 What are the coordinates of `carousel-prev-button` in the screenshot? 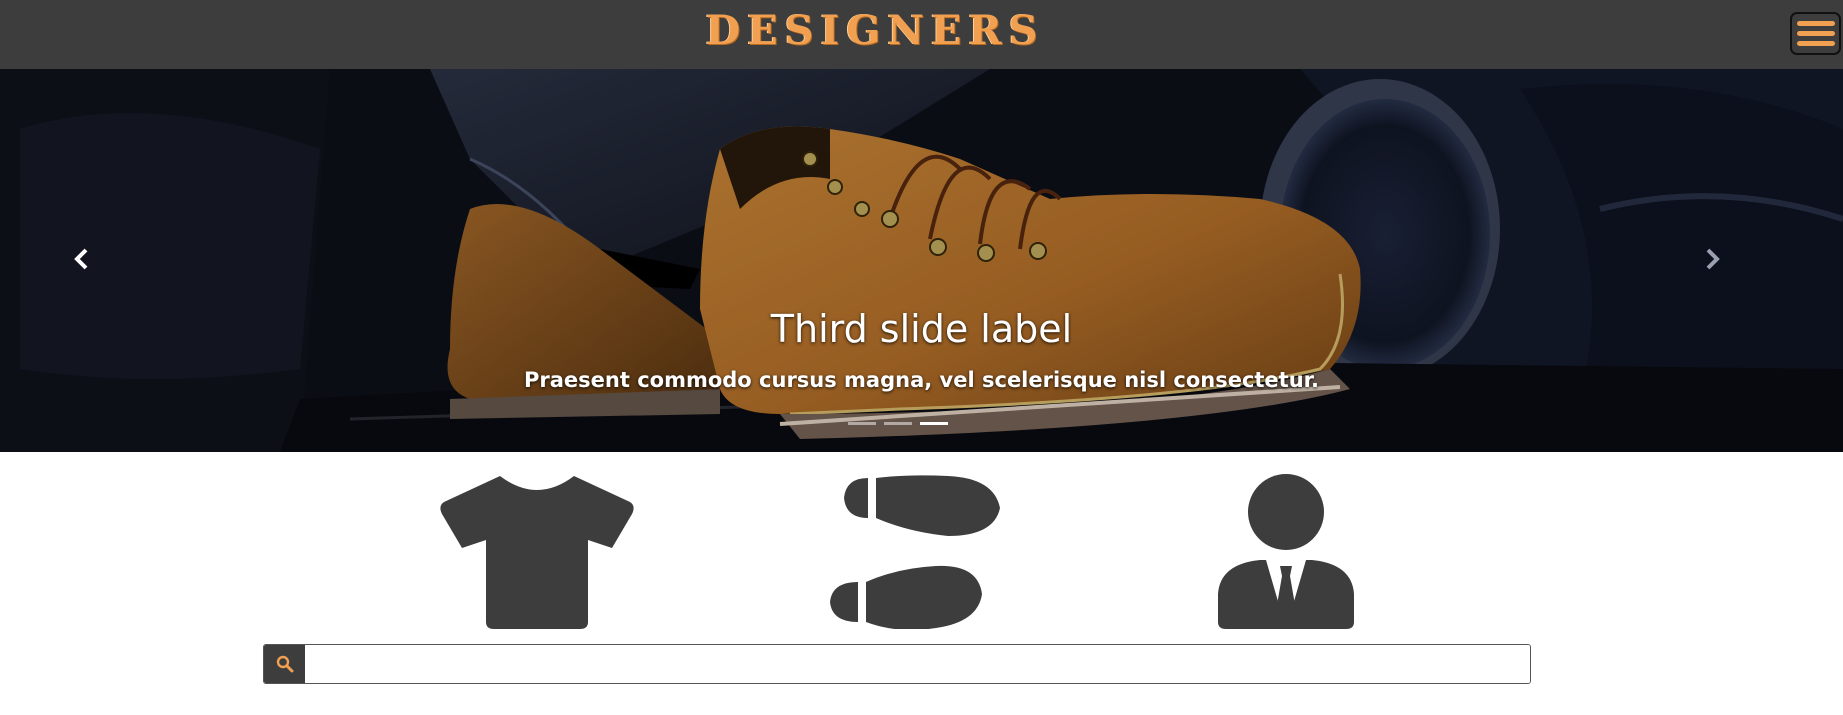 It's located at (82, 259).